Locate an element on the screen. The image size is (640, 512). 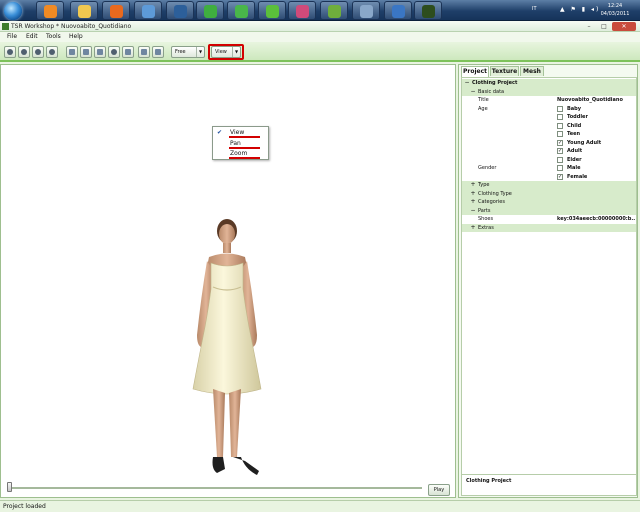
skeleton-button is located at coordinates (128, 52).